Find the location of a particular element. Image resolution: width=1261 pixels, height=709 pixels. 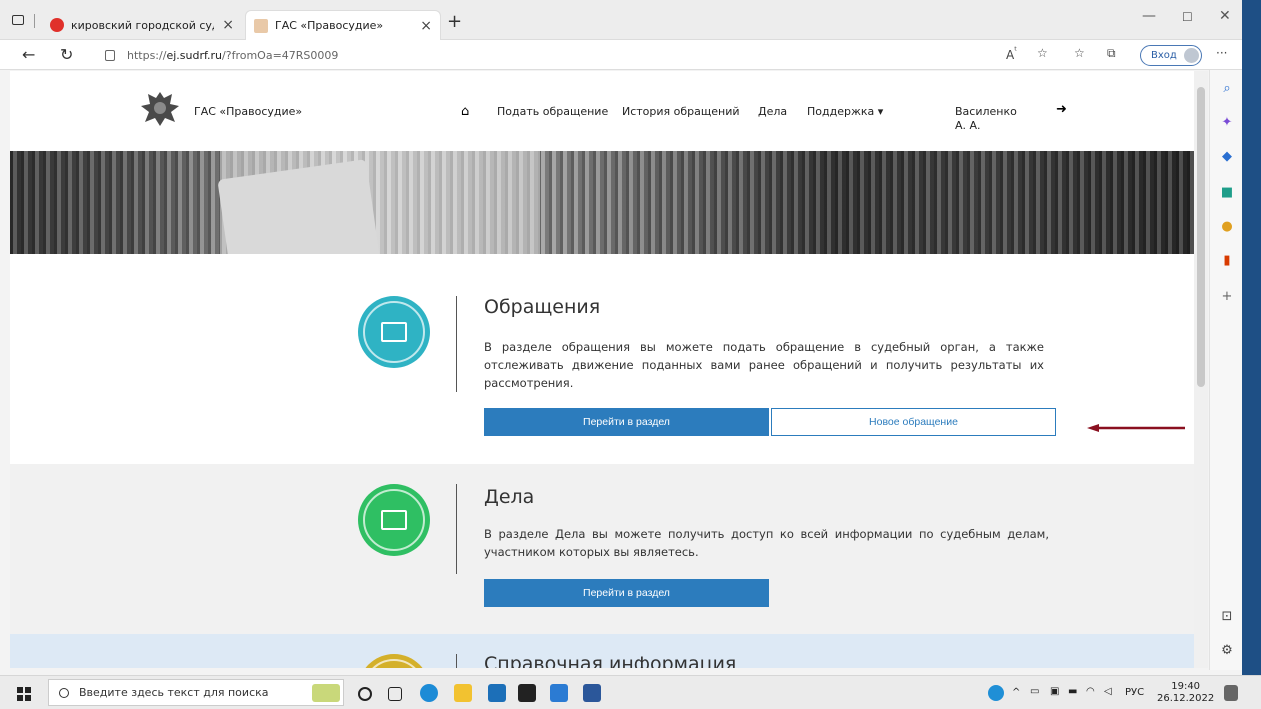

windows-start-icon is located at coordinates (24, 694).